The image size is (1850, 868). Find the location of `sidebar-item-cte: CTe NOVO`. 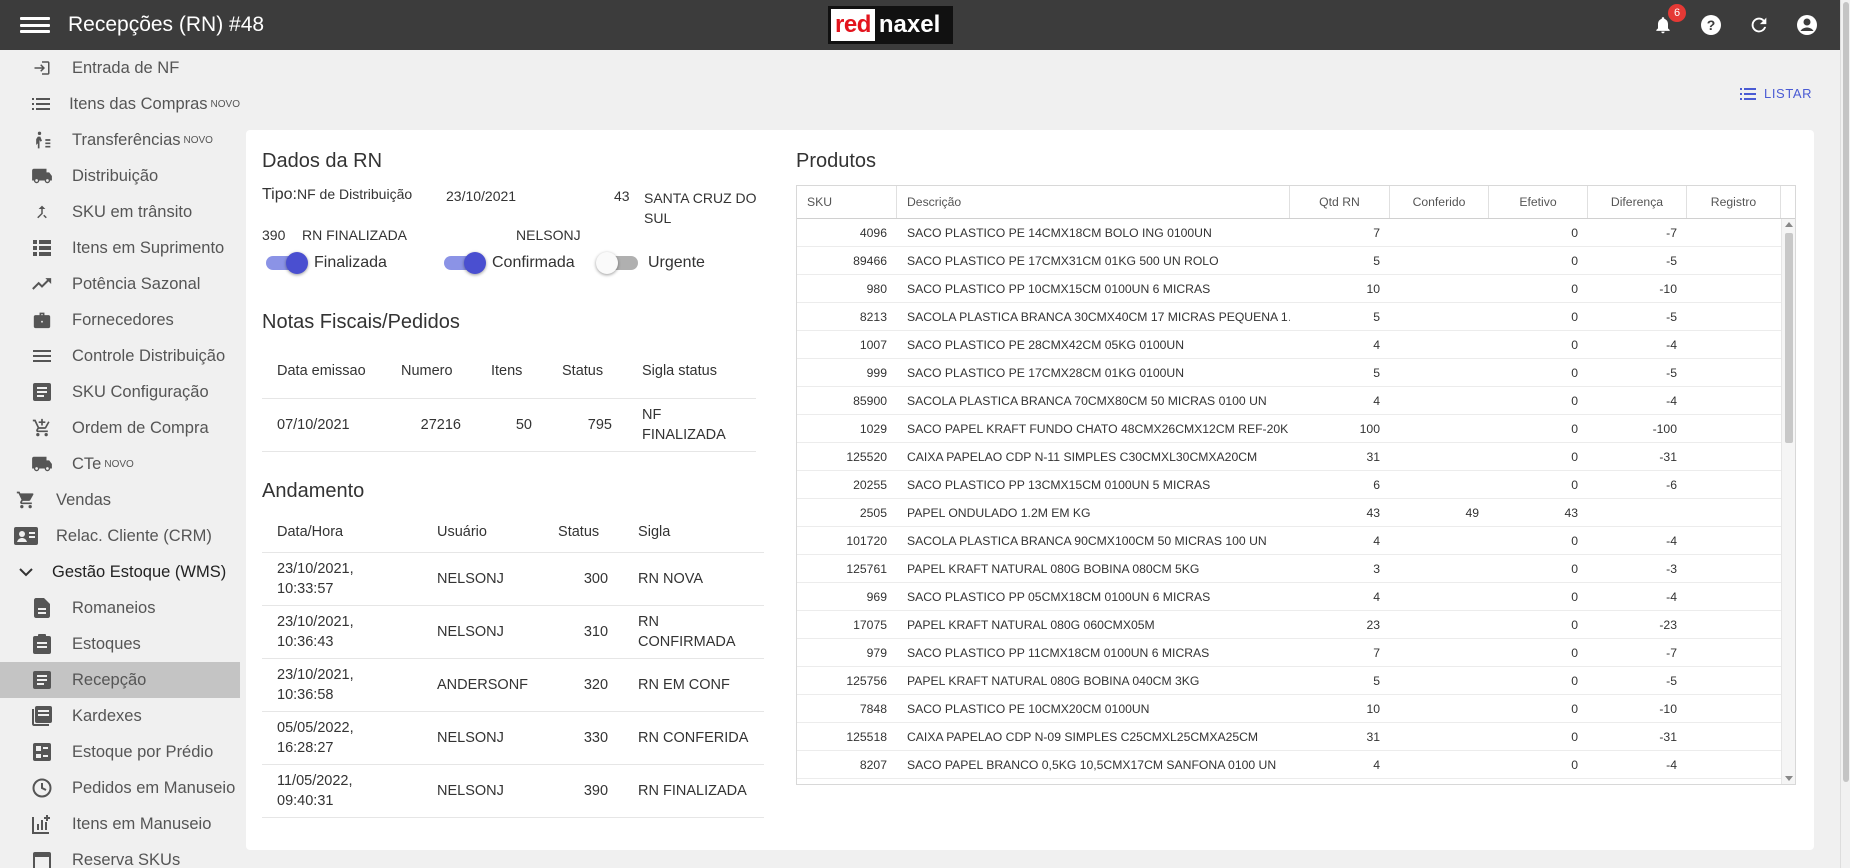

sidebar-item-cte: CTe NOVO is located at coordinates (120, 464).